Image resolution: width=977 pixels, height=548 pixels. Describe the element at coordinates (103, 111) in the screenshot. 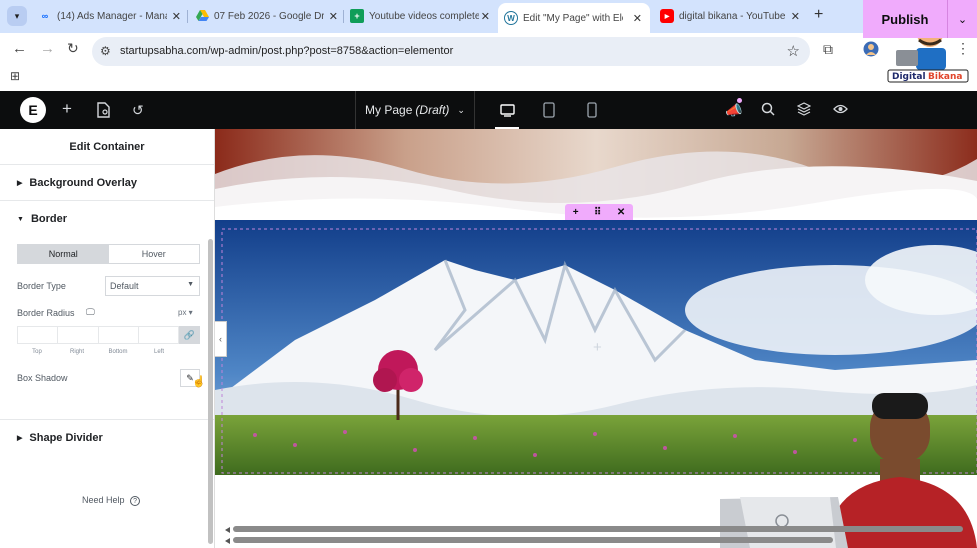

I see `page-settings-icon` at that location.